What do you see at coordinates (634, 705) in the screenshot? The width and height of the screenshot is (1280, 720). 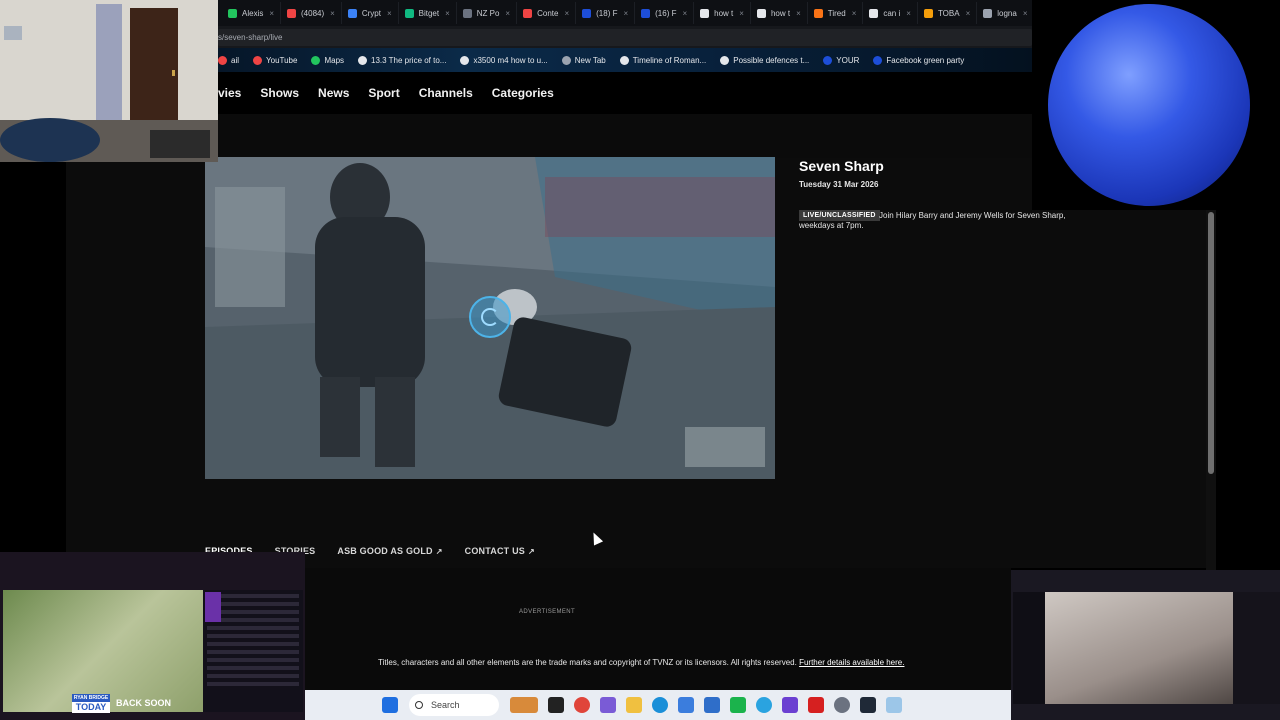 I see `file-explorer-icon` at bounding box center [634, 705].